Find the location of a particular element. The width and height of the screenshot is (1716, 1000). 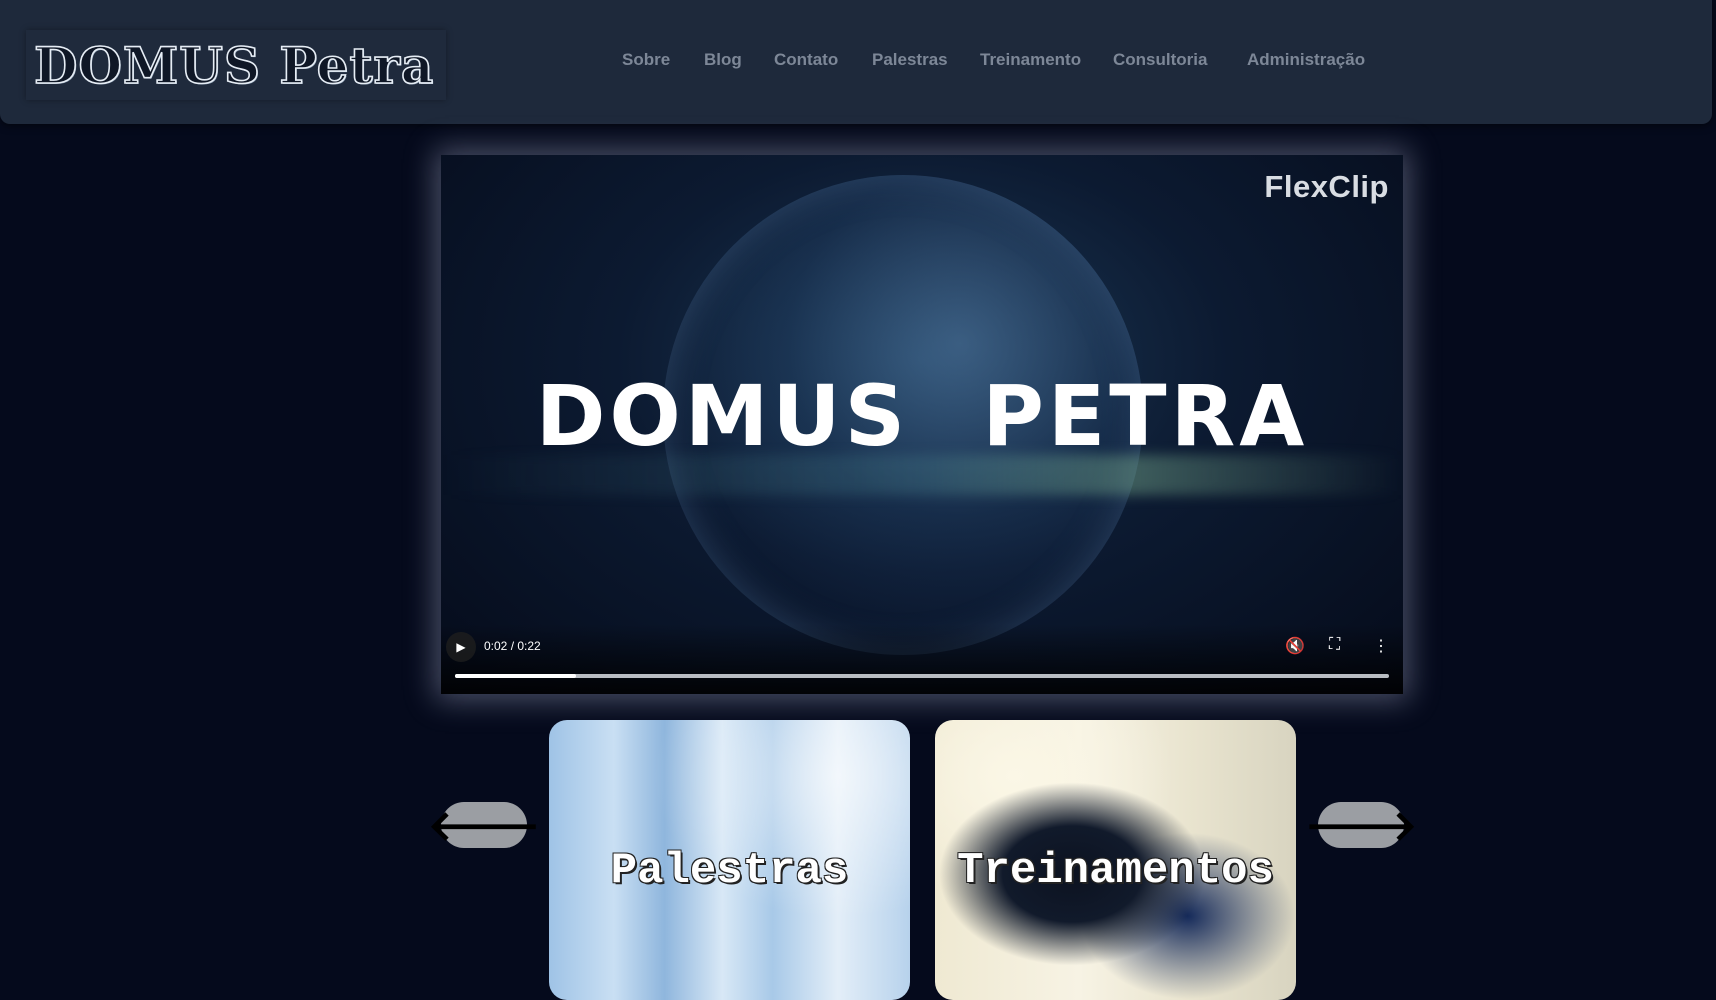

seek-bar-progress is located at coordinates (516, 676).